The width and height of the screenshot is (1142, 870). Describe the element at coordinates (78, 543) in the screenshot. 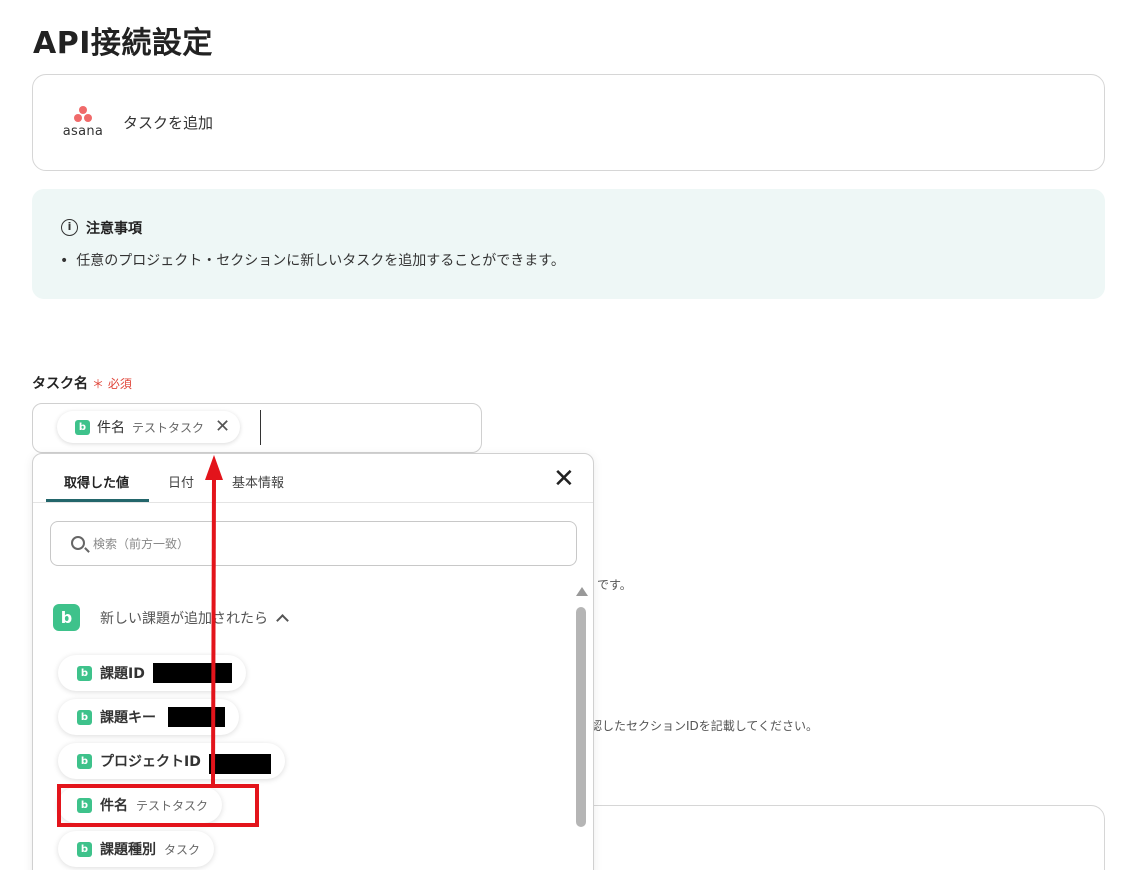

I see `search-icon` at that location.